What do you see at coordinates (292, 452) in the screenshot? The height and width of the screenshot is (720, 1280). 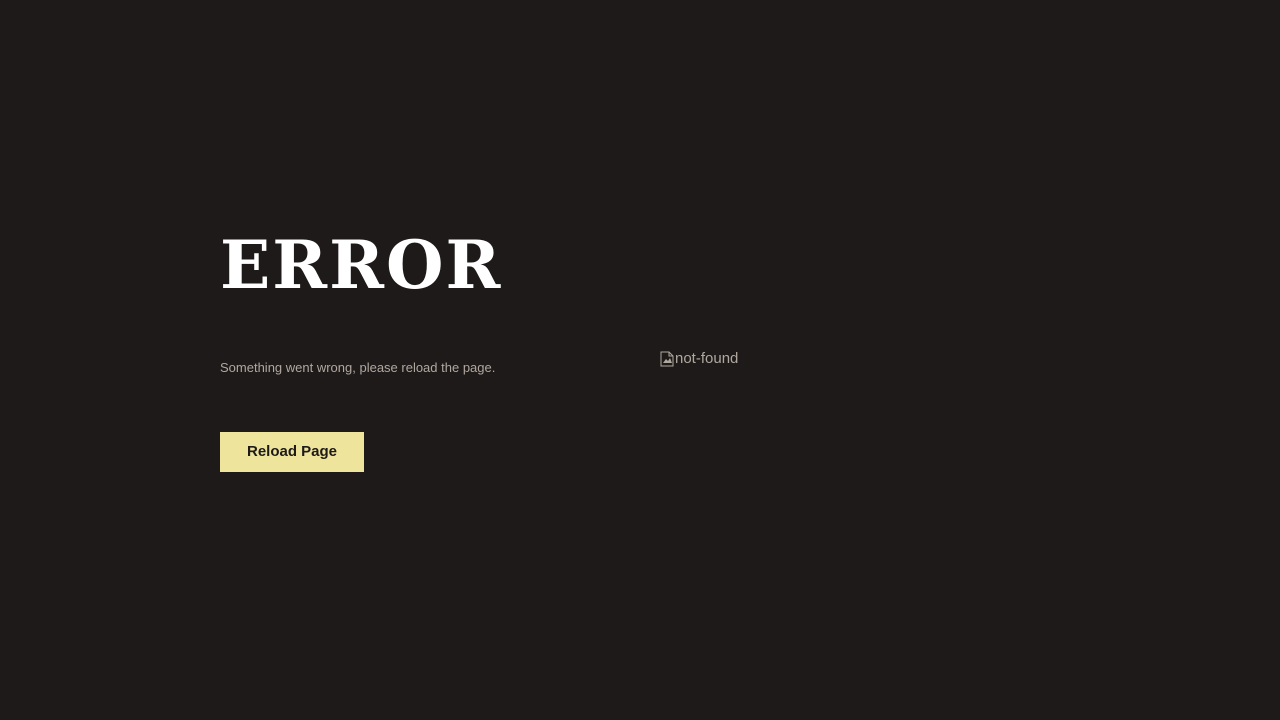 I see `reload-page-button: Reload Page` at bounding box center [292, 452].